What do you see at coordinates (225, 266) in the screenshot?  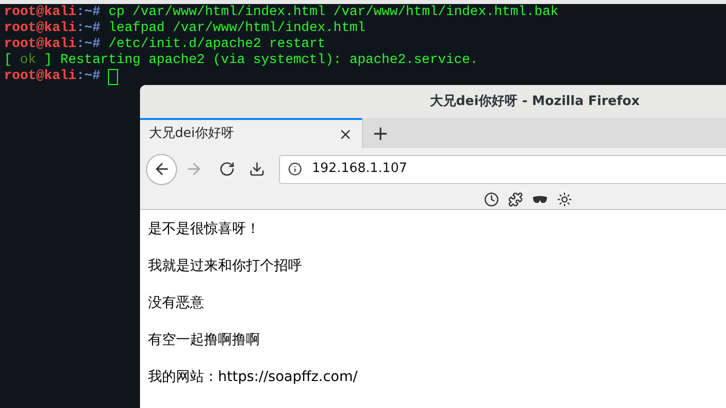 I see `page-paragraph: 我就是过来和你打个招呼` at bounding box center [225, 266].